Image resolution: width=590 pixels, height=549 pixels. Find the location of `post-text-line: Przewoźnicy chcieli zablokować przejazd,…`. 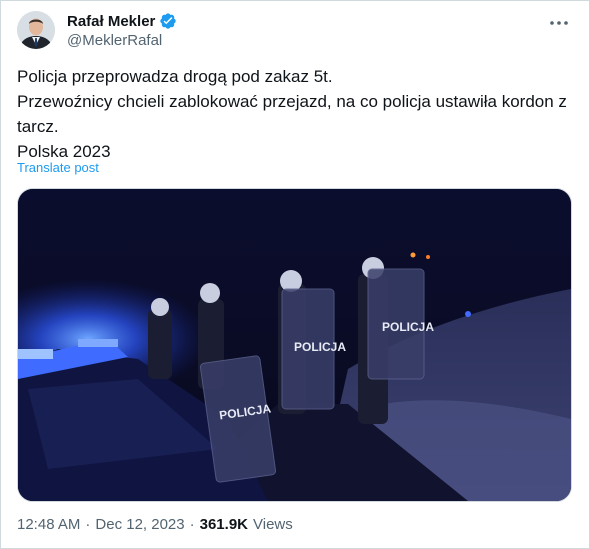

post-text-line: Przewoźnicy chcieli zablokować przejazd,… is located at coordinates (292, 101).